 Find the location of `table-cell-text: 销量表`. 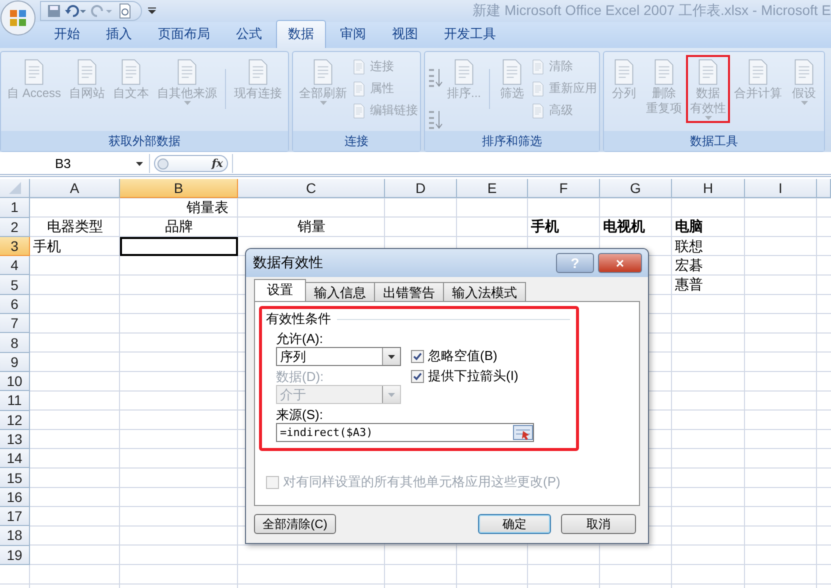

table-cell-text: 销量表 is located at coordinates (208, 207).